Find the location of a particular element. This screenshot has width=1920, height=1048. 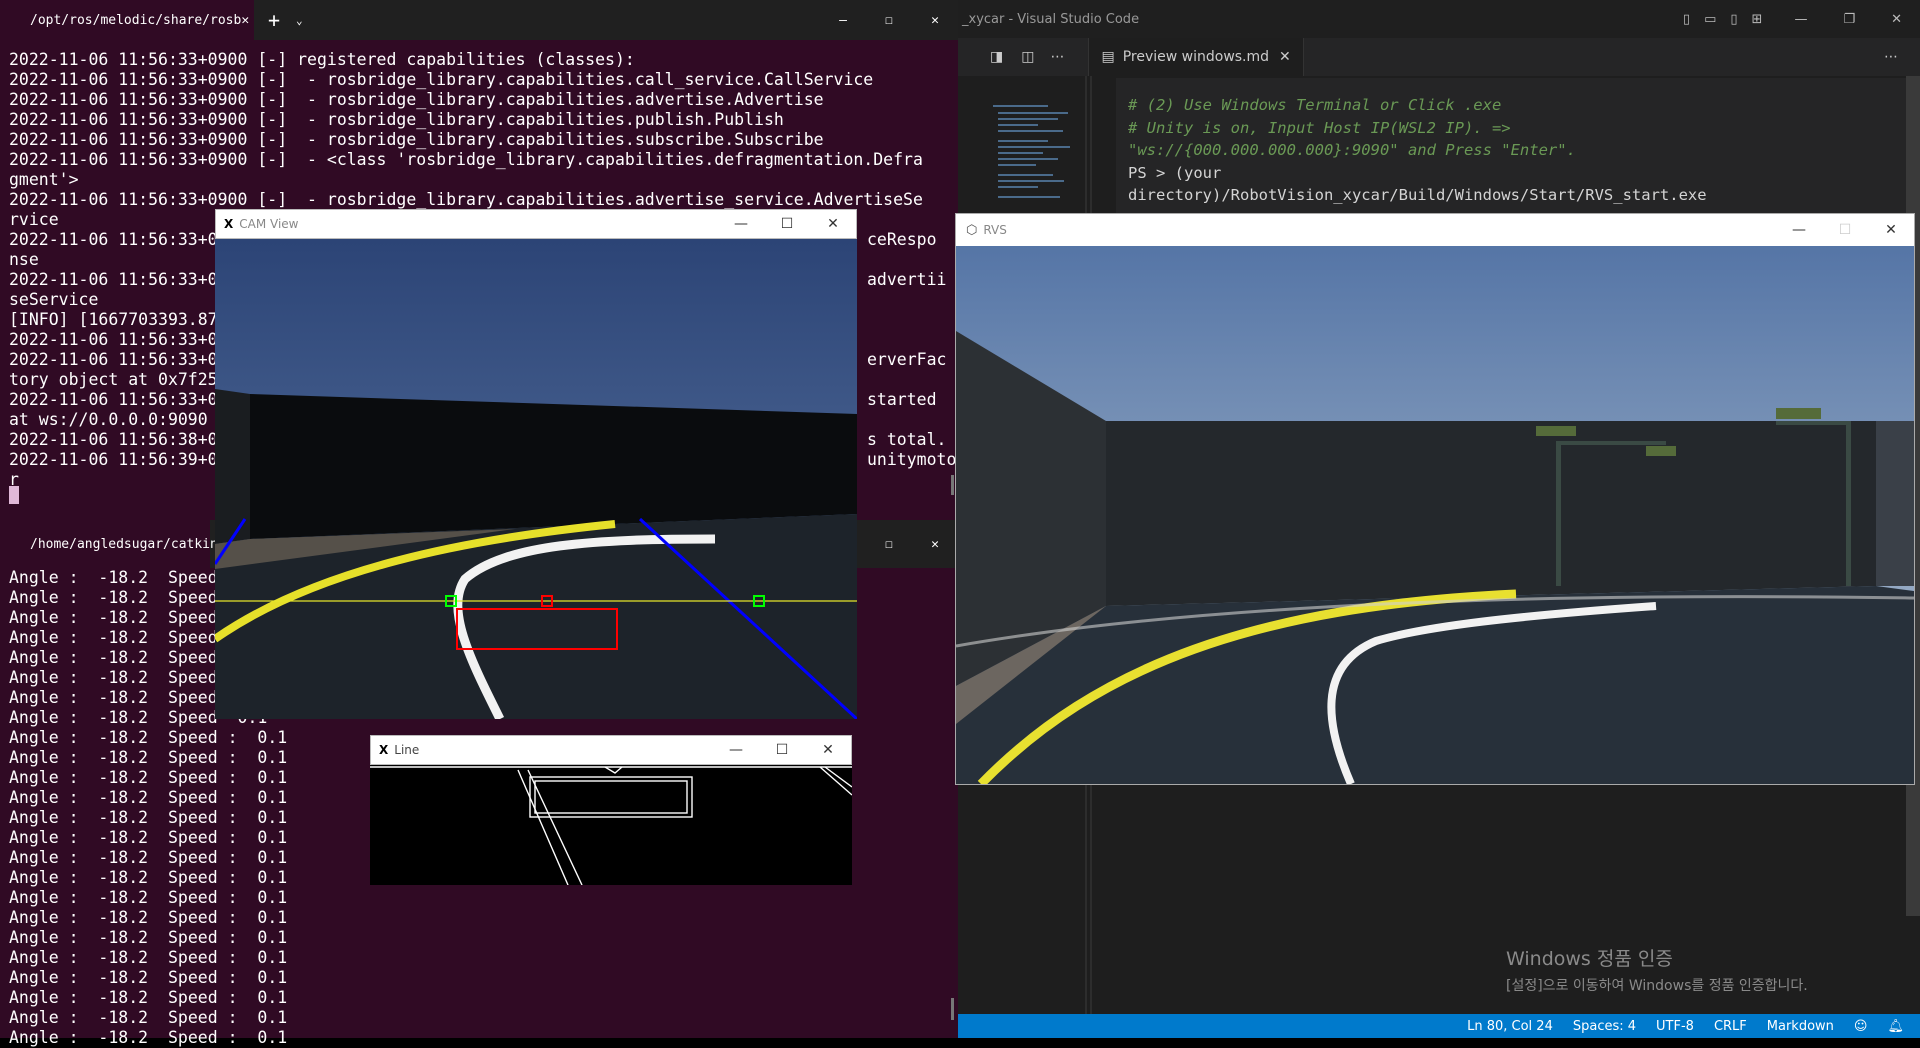

status-position: Ln 80, Col 24 is located at coordinates (1510, 1026).